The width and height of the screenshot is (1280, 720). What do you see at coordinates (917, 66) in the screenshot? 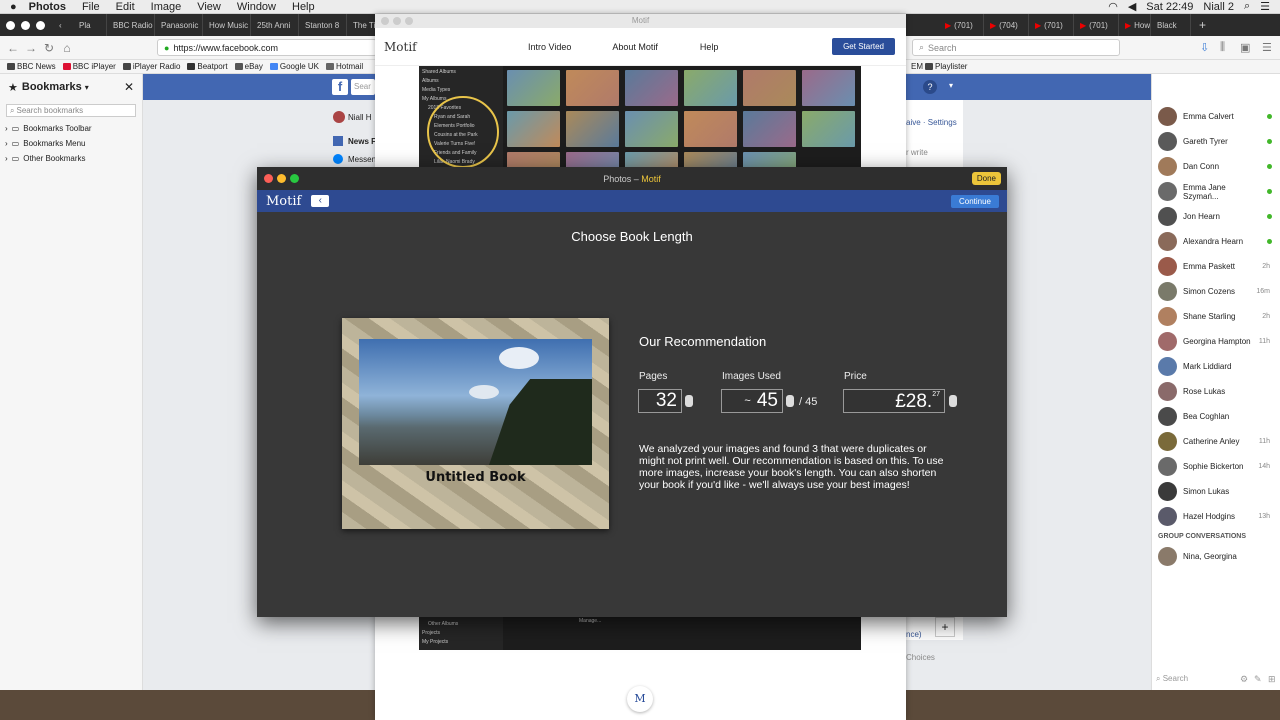
I see `bookmark-em: EM` at bounding box center [917, 66].